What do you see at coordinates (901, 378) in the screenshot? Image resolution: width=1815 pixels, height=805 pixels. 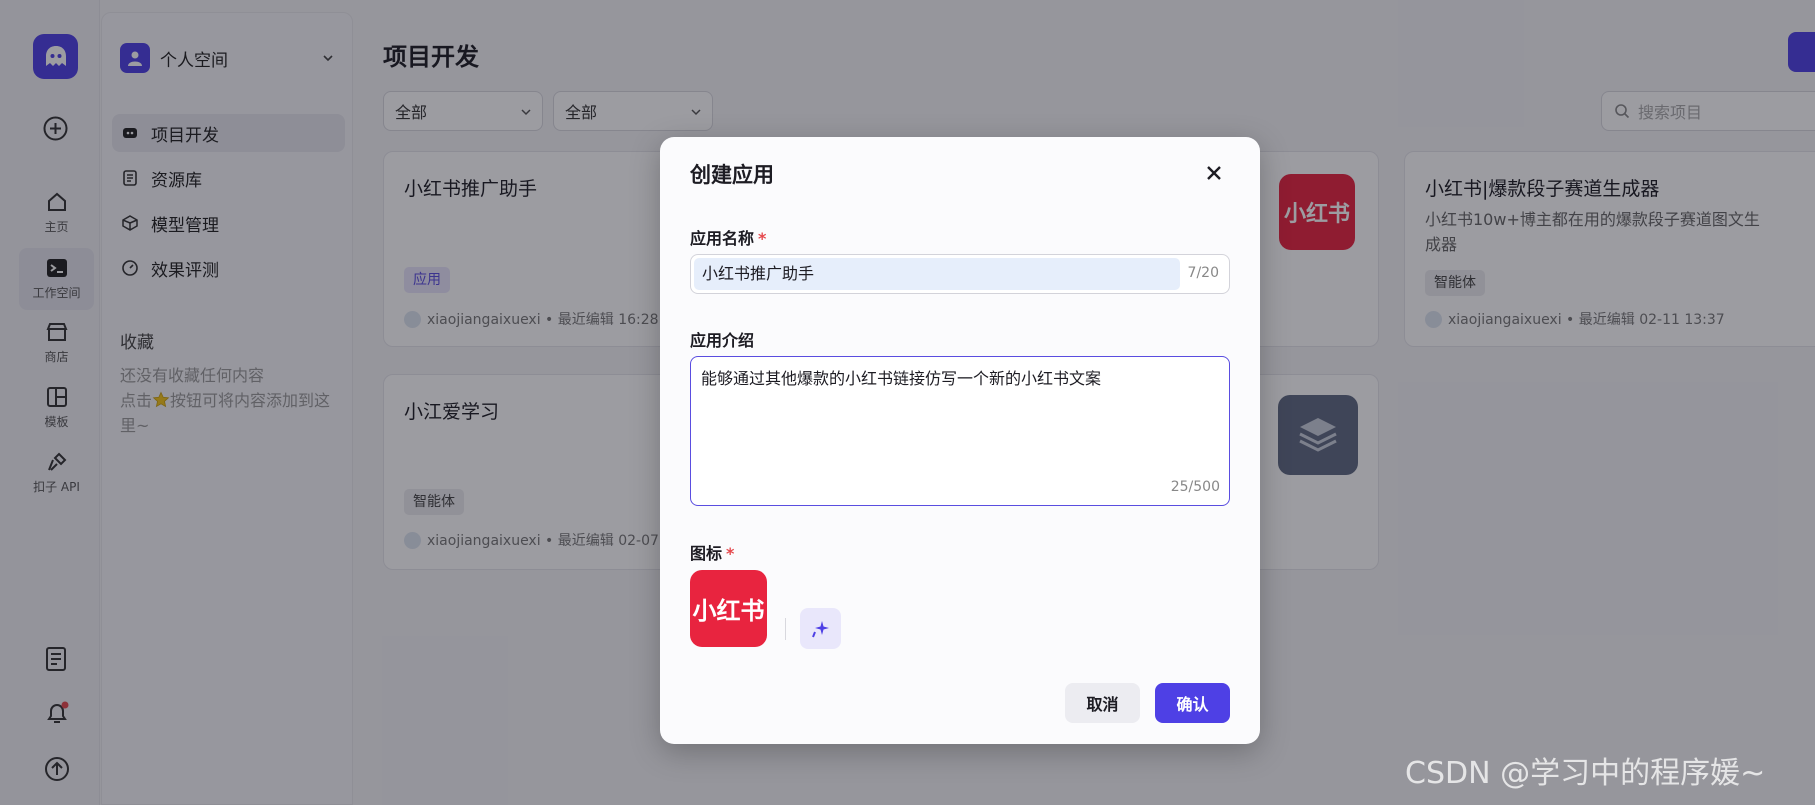 I see `app-description-value: 能够通过其他爆款的小红书链接仿写一个新的小红书文案` at bounding box center [901, 378].